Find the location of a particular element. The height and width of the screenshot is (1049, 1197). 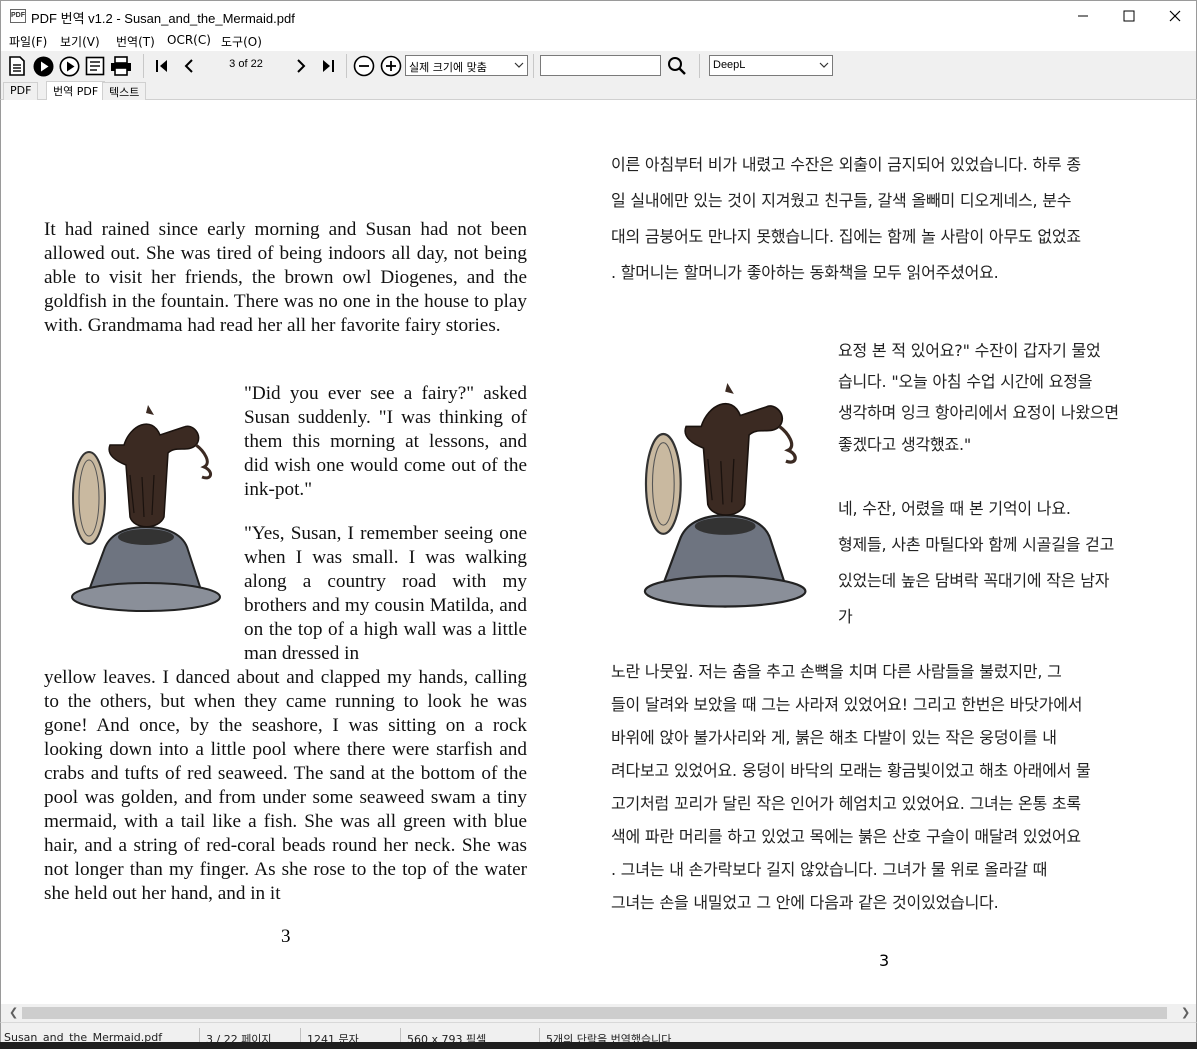

translate-all-button is located at coordinates (69, 66).